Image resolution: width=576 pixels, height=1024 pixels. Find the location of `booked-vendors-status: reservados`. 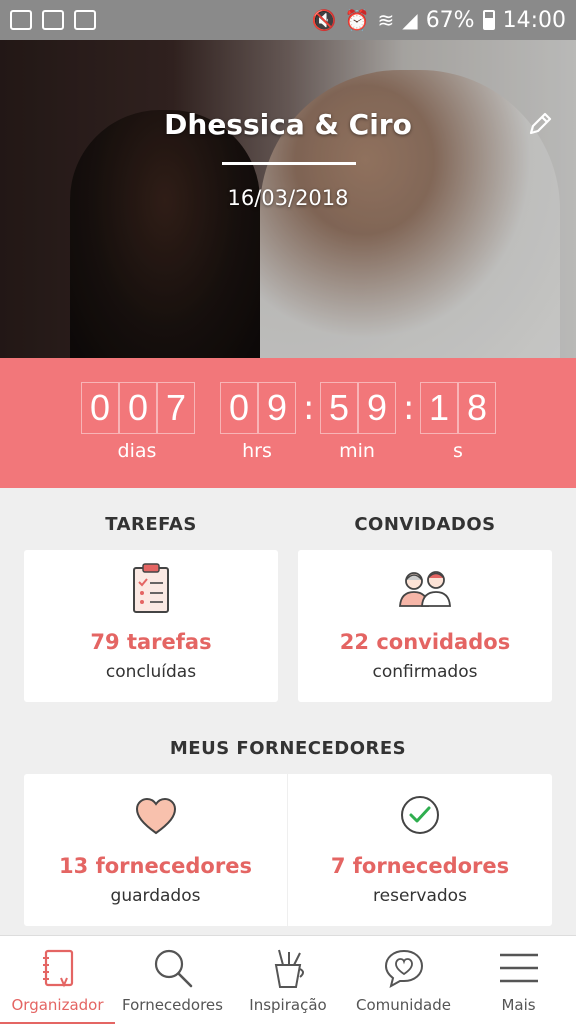

booked-vendors-status: reservados is located at coordinates (420, 896).